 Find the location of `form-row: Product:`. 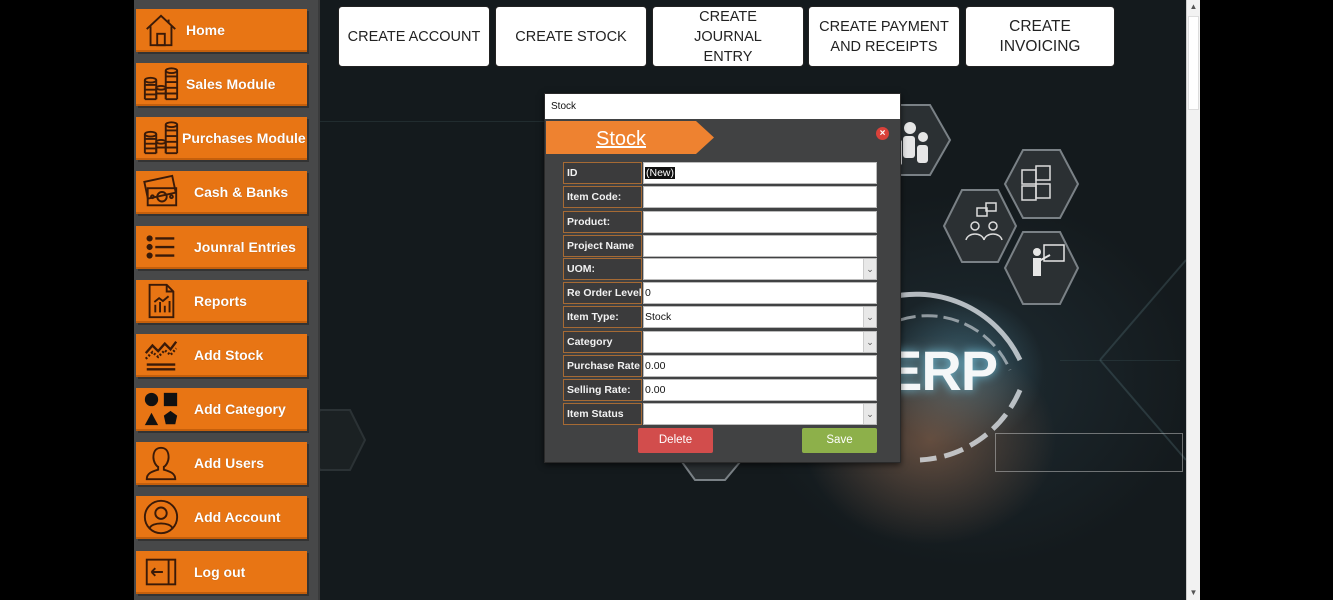

form-row: Product: is located at coordinates (720, 222).